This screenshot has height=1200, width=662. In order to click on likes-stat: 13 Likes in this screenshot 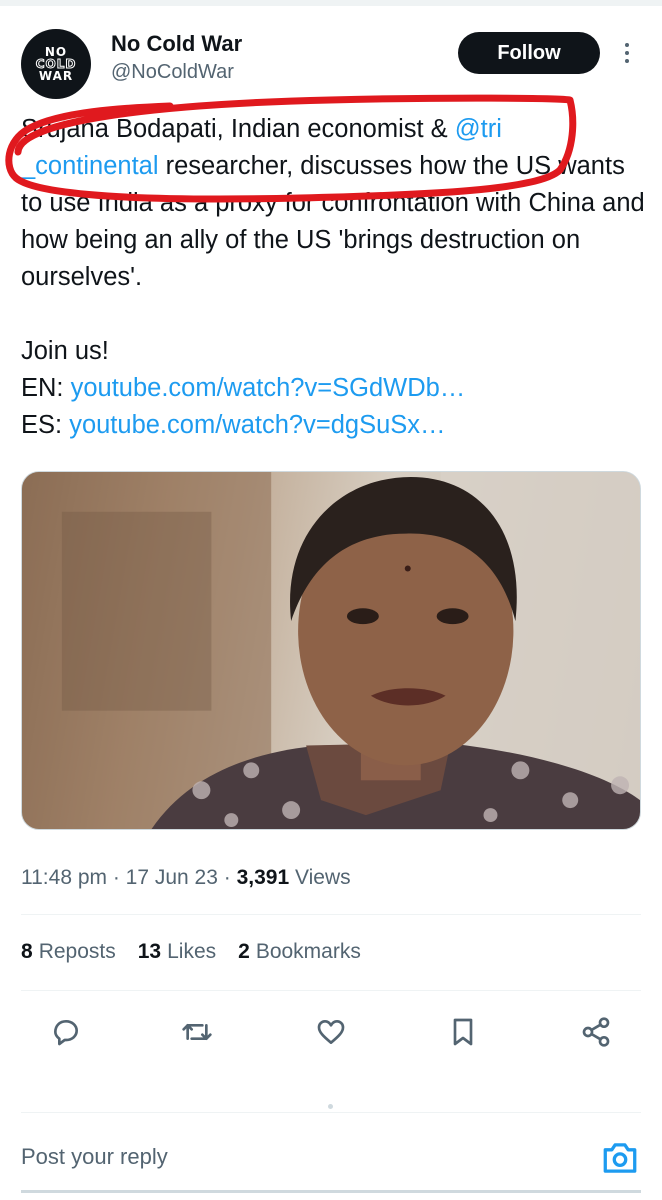, I will do `click(177, 952)`.